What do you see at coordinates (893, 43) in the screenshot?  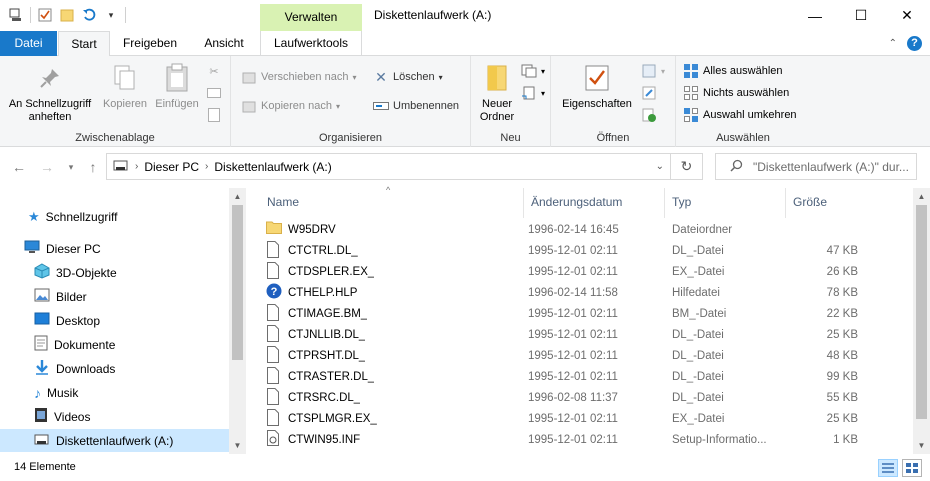 I see `collapse-ribbon-icon: ⌃` at bounding box center [893, 43].